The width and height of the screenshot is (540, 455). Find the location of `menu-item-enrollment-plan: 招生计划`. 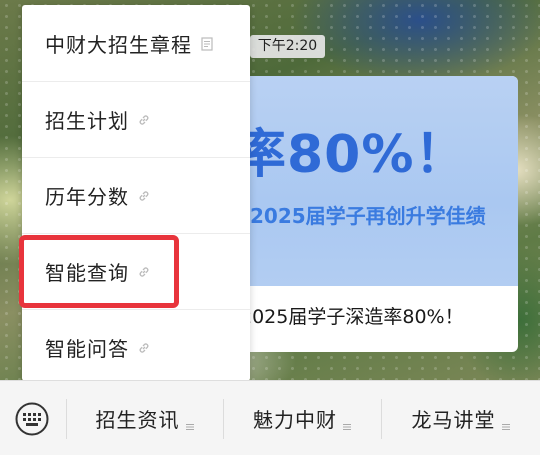

menu-item-enrollment-plan: 招生计划 is located at coordinates (136, 119).